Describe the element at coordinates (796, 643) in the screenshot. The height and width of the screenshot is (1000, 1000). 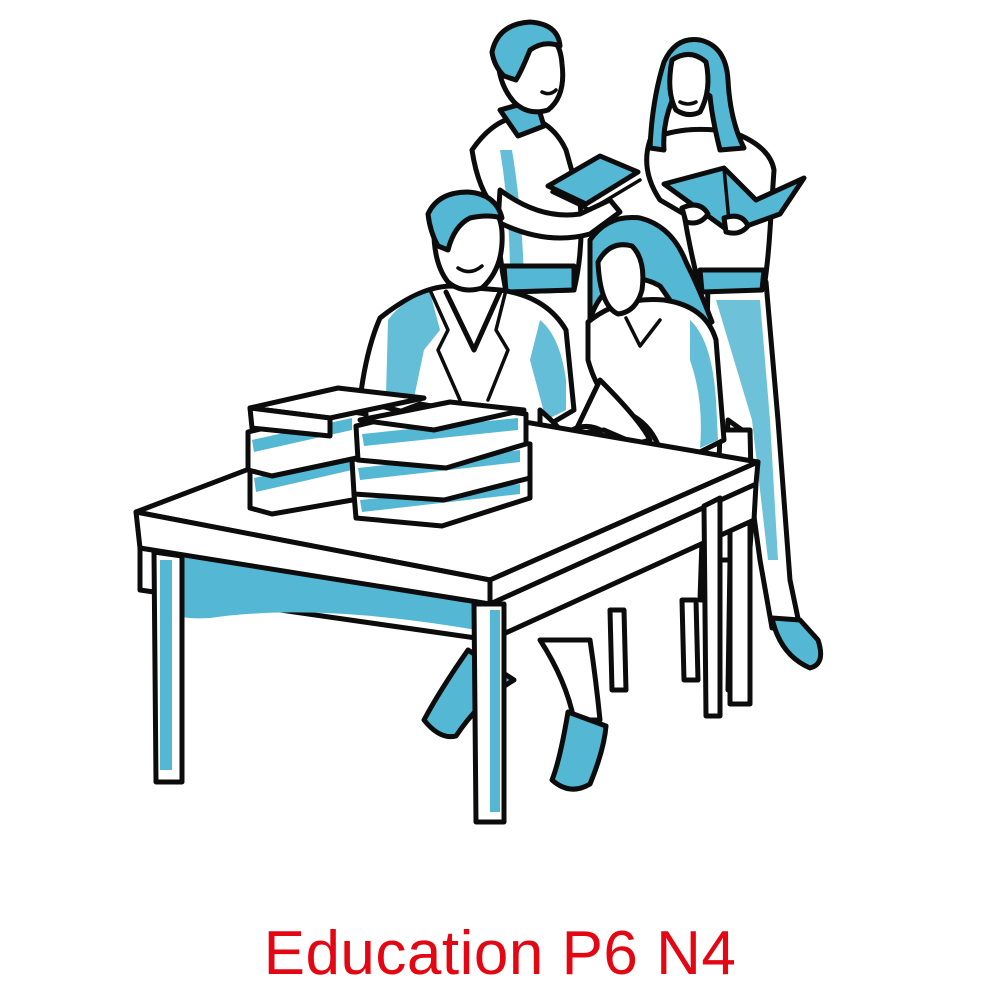
I see `standing-woman-shoe` at that location.